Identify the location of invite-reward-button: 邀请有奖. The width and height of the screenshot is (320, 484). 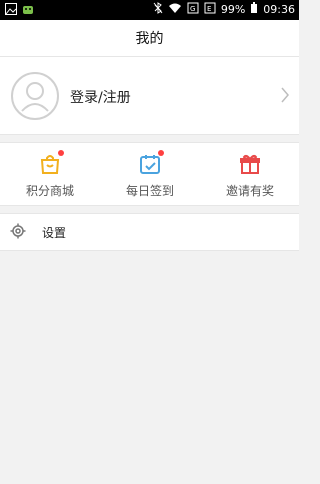
(250, 174).